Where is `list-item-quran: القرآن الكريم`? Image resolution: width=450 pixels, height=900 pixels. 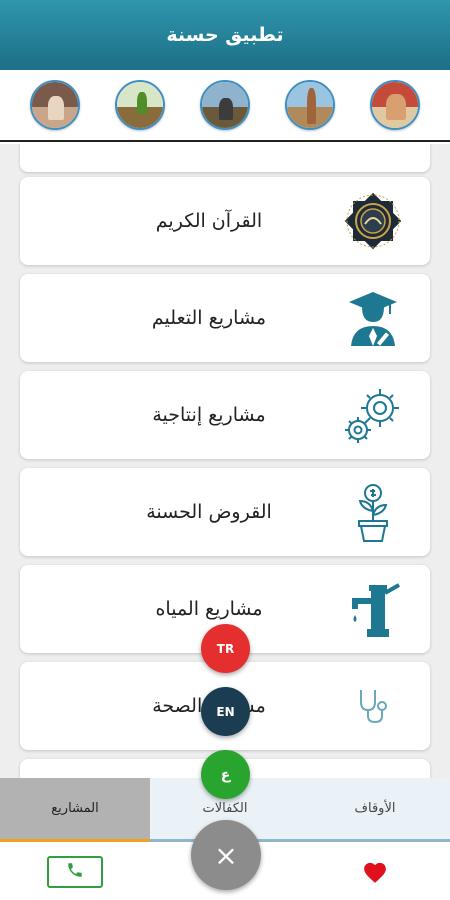
list-item-quran: القرآن الكريم is located at coordinates (225, 221).